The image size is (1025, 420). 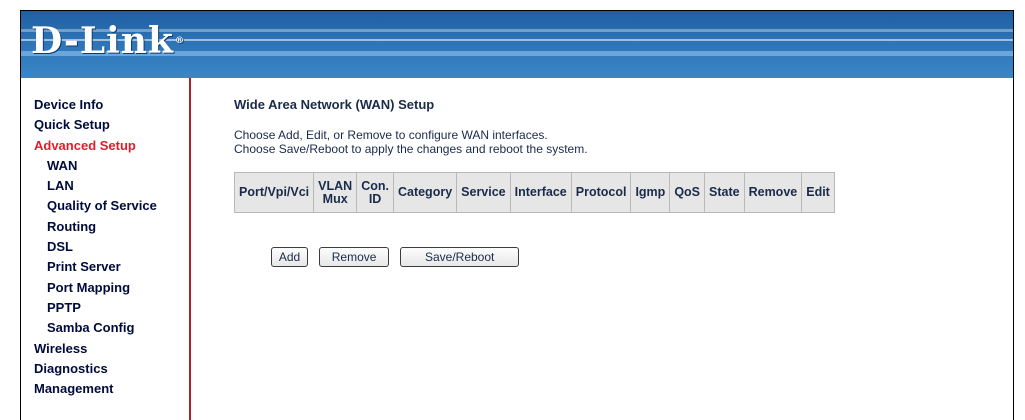 I want to click on column-header-text: Remove, so click(x=773, y=192).